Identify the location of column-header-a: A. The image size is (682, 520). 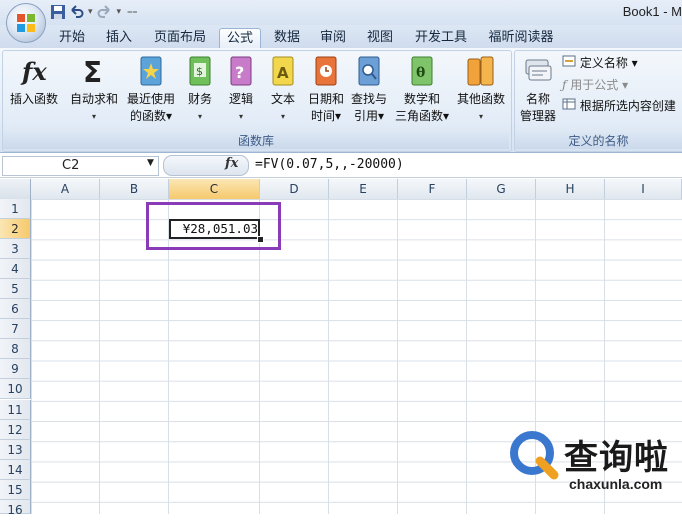
(65, 189).